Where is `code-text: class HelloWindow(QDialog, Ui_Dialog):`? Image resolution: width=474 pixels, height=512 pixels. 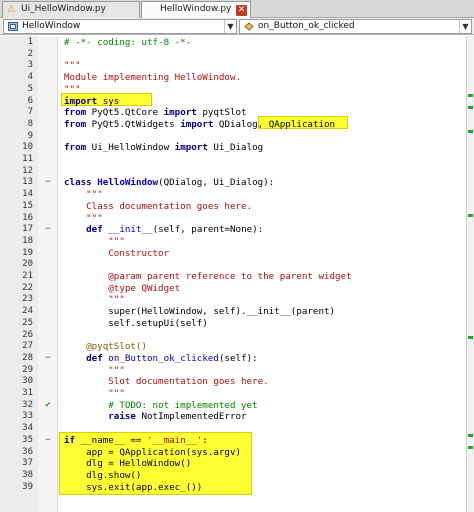 code-text: class HelloWindow(QDialog, Ui_Dialog): is located at coordinates (169, 183).